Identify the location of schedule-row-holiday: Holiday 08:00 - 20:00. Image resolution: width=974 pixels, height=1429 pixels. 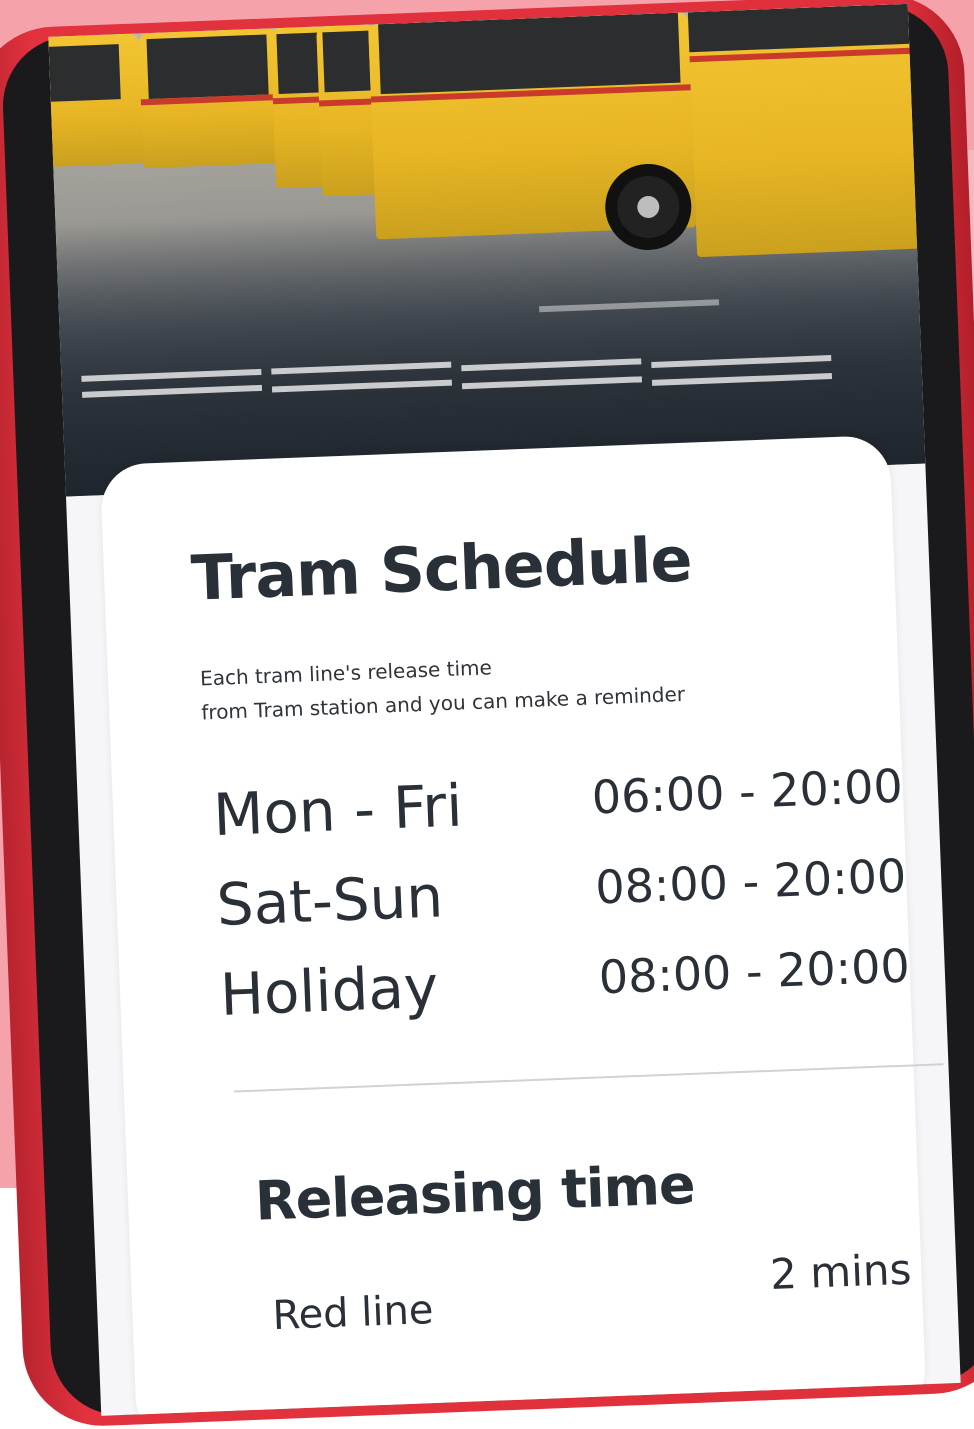
(565, 987).